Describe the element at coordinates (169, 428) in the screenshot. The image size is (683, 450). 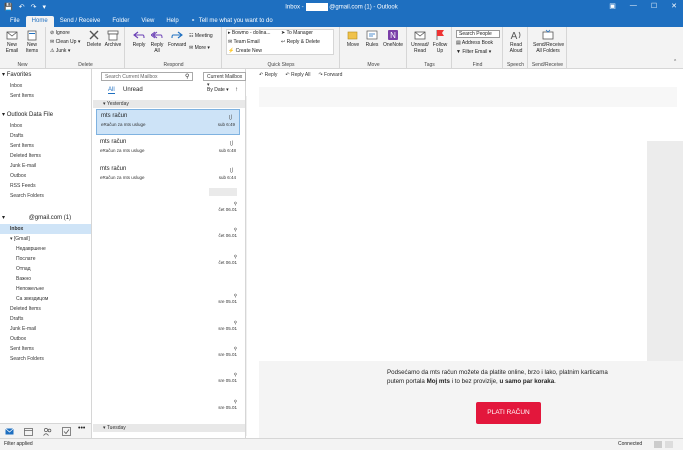
I see `group-header-tuesday: ▾ Tuesday` at that location.